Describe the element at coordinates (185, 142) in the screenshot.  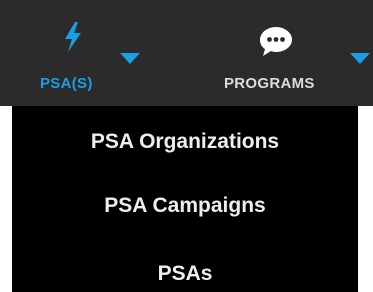
I see `menu-item-psa-organizations: PSA Organizations` at that location.